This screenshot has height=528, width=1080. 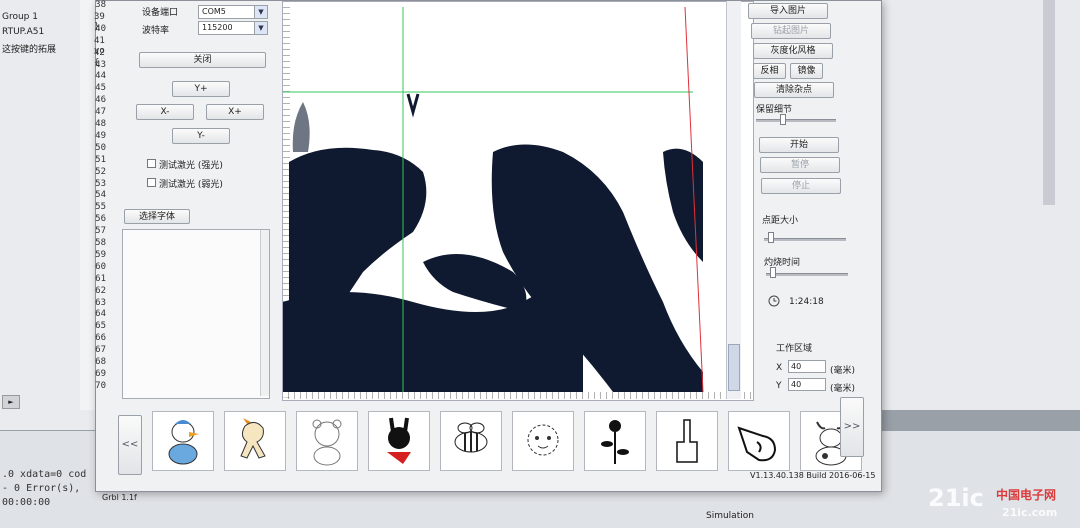 I want to click on thumbnail-duck, so click(x=183, y=441).